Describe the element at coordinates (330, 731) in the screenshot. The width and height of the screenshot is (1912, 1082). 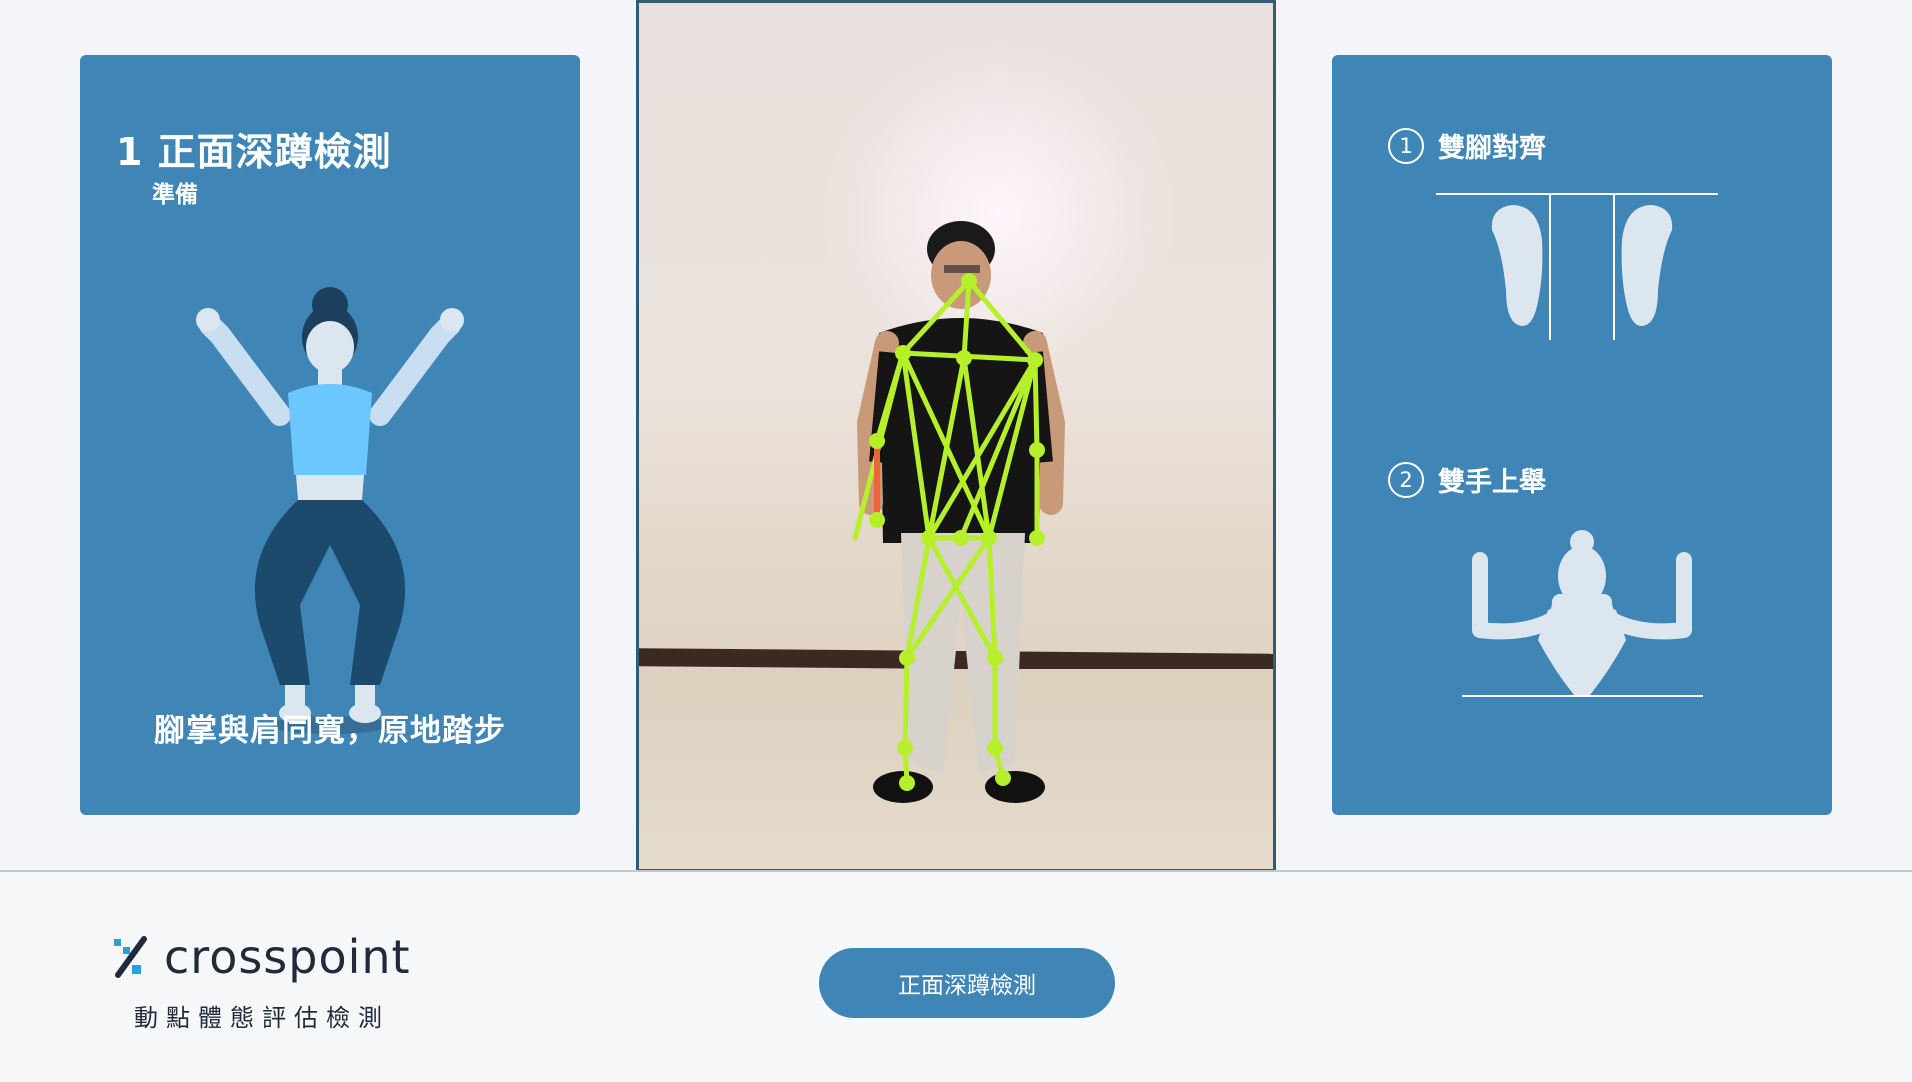
I see `exercise-instruction: 腳掌與肩同寬，原地踏步` at that location.